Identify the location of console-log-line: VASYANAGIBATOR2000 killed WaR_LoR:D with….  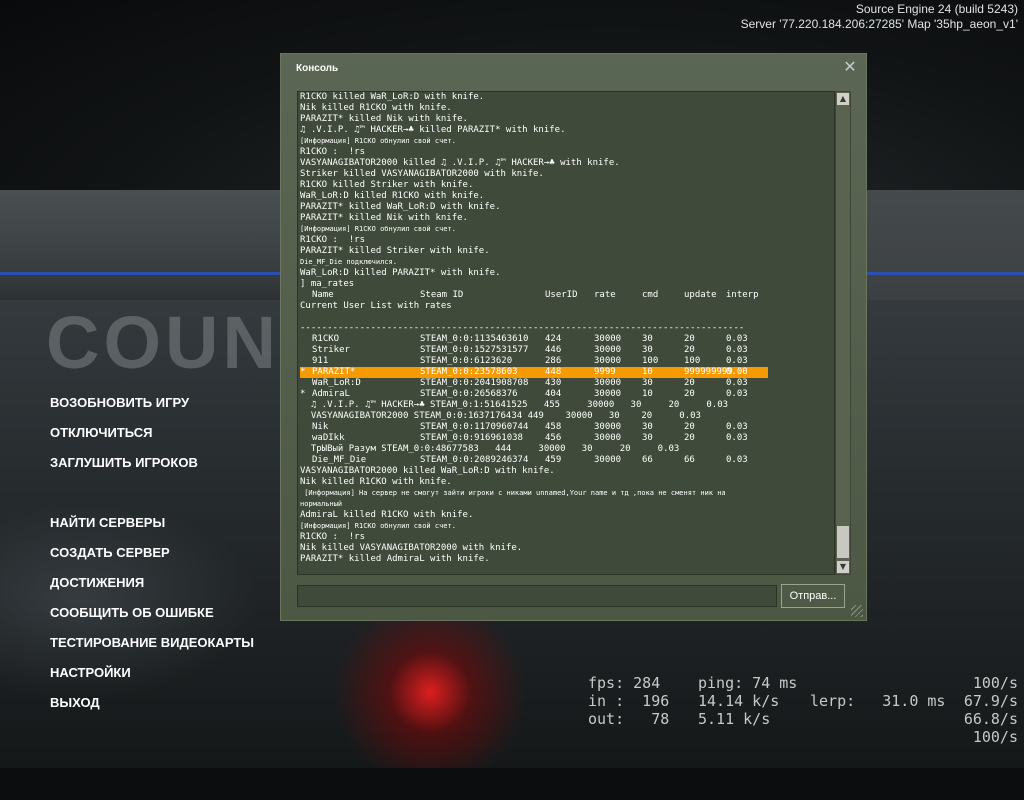
(427, 471).